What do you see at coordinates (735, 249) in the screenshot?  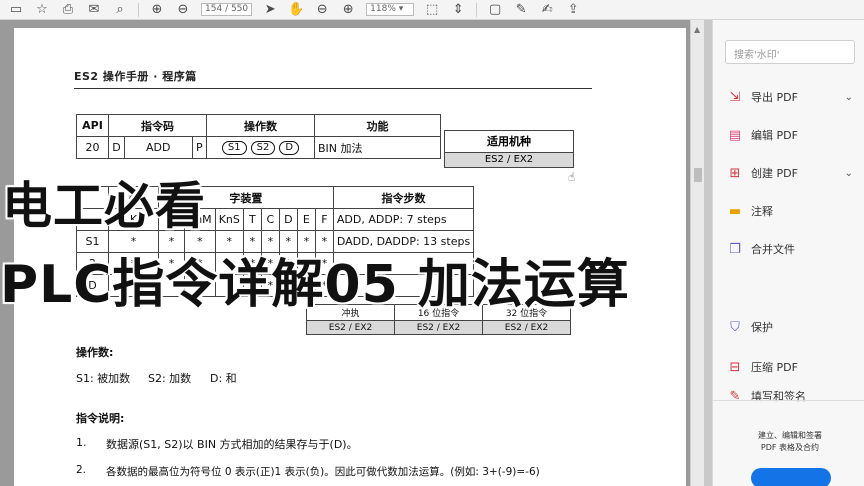 I see `combine-files-icon: ❐` at bounding box center [735, 249].